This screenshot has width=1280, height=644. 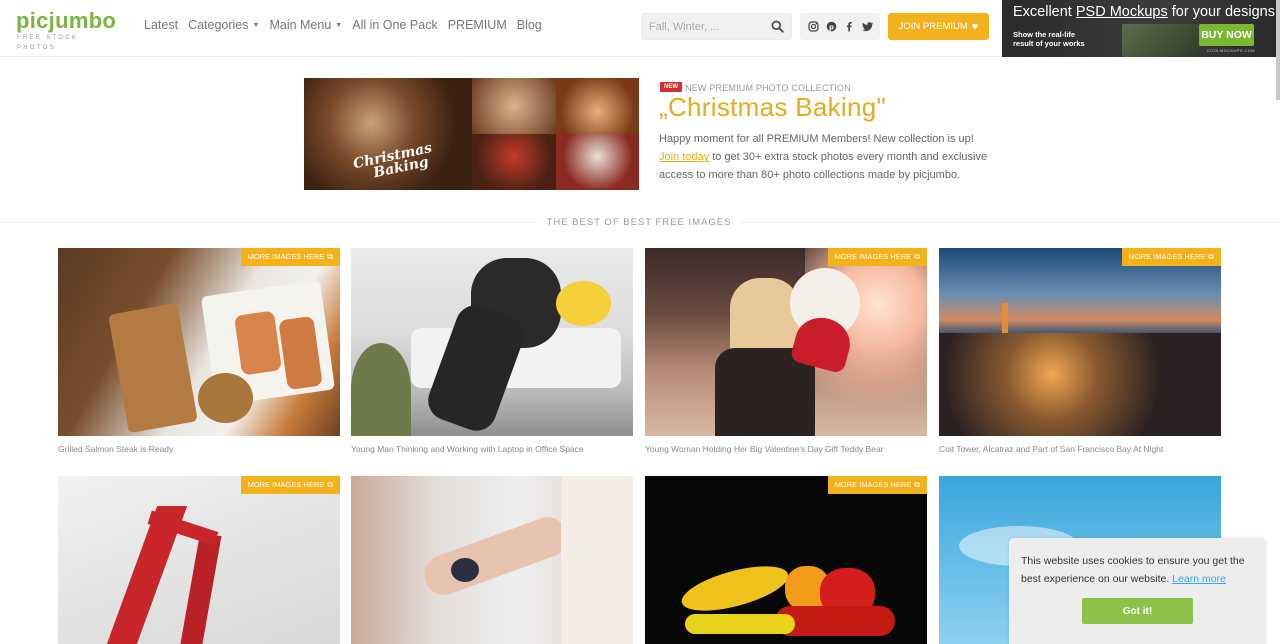 I want to click on city-lights-shape, so click(x=1080, y=384).